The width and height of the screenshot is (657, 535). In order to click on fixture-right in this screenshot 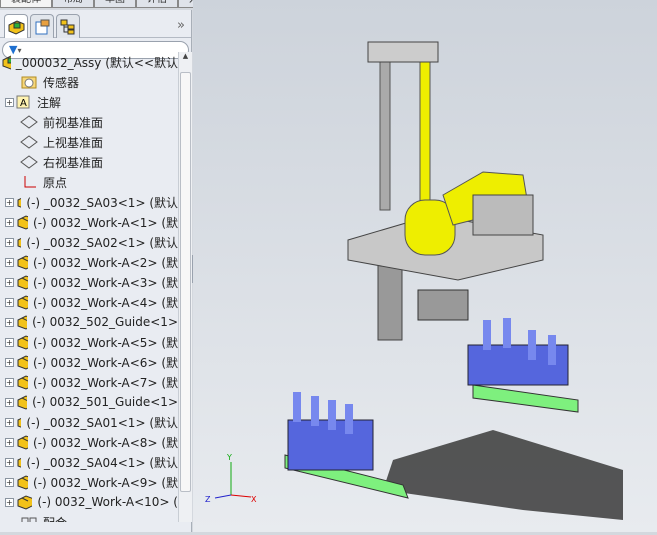, I will do `click(523, 365)`.